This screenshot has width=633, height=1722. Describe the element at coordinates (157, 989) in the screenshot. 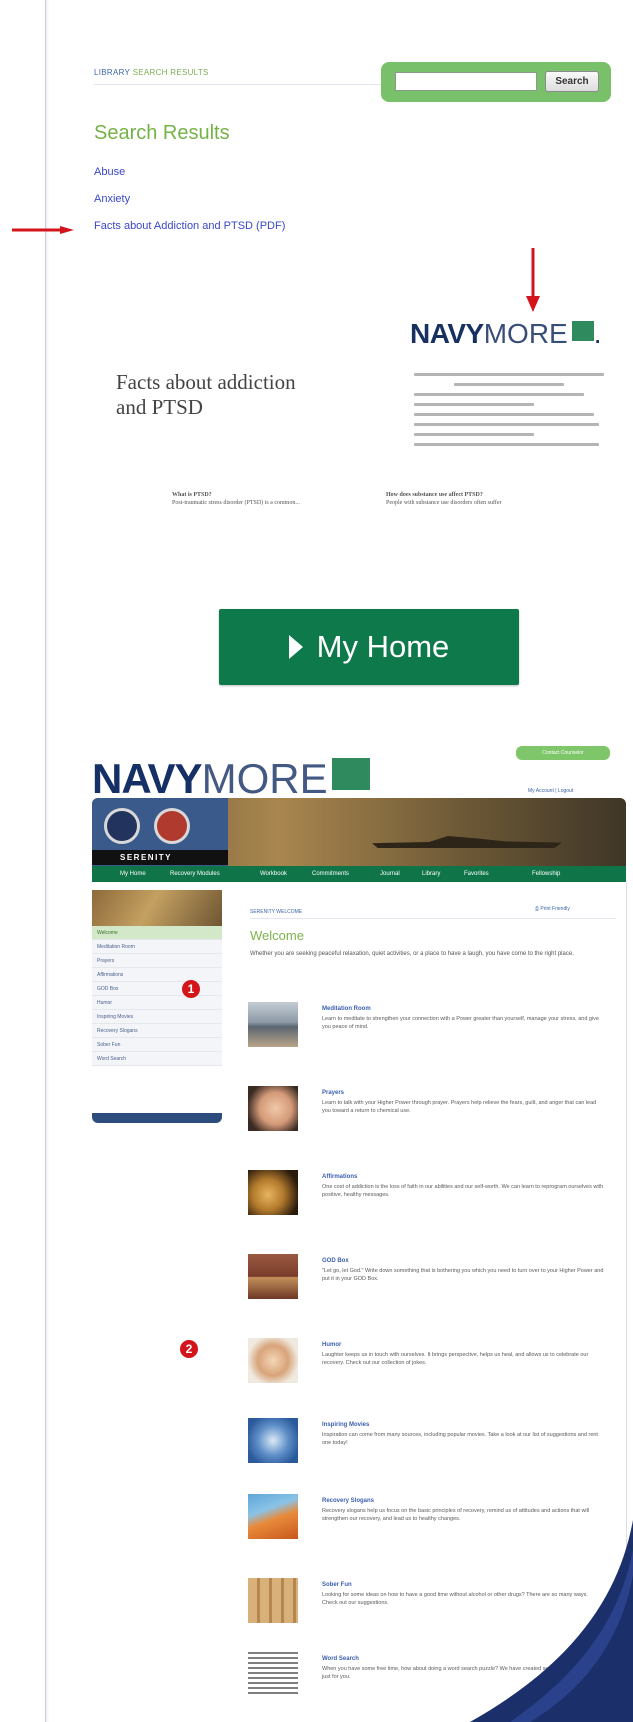

I see `sidebar-item-god-box: GOD Box` at that location.